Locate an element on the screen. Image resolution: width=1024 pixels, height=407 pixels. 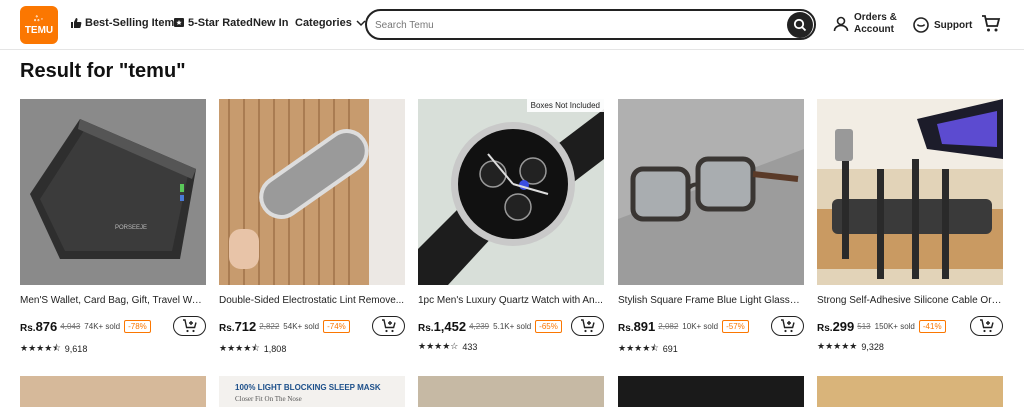
nav-categories: Categories is located at coordinates (331, 23).